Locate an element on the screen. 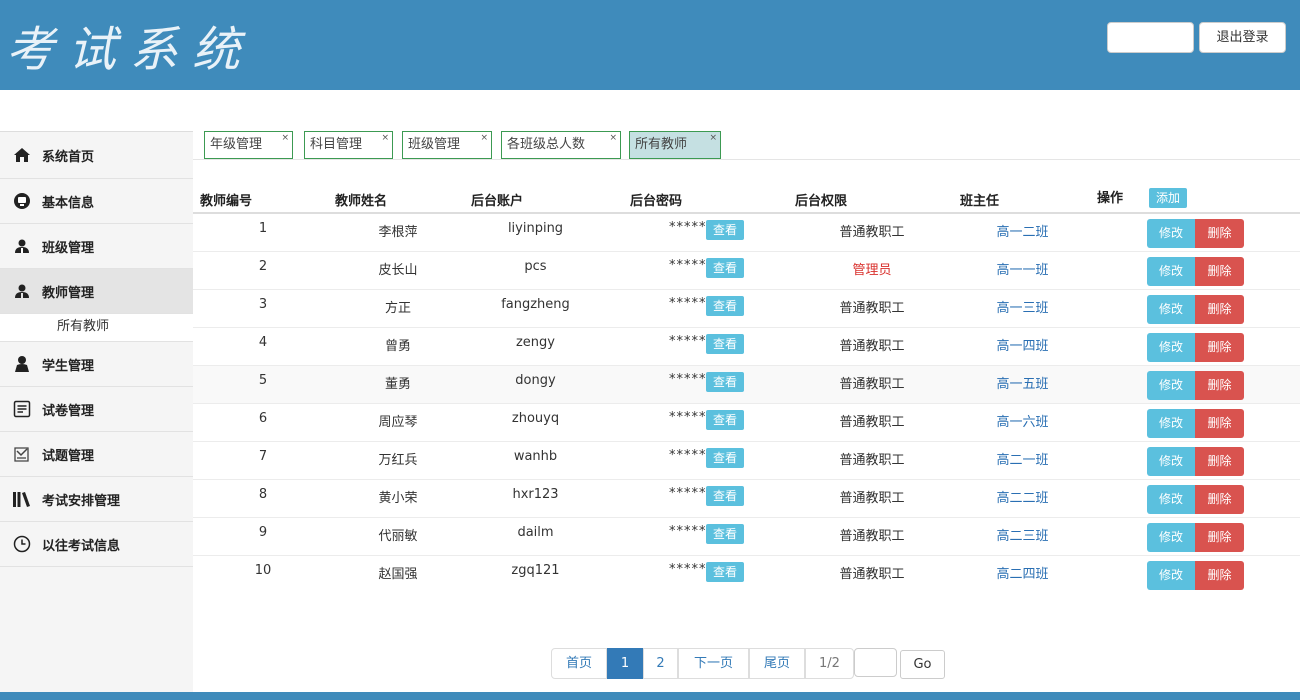  sidebar-item-label: 以往考试信息 is located at coordinates (81, 546).